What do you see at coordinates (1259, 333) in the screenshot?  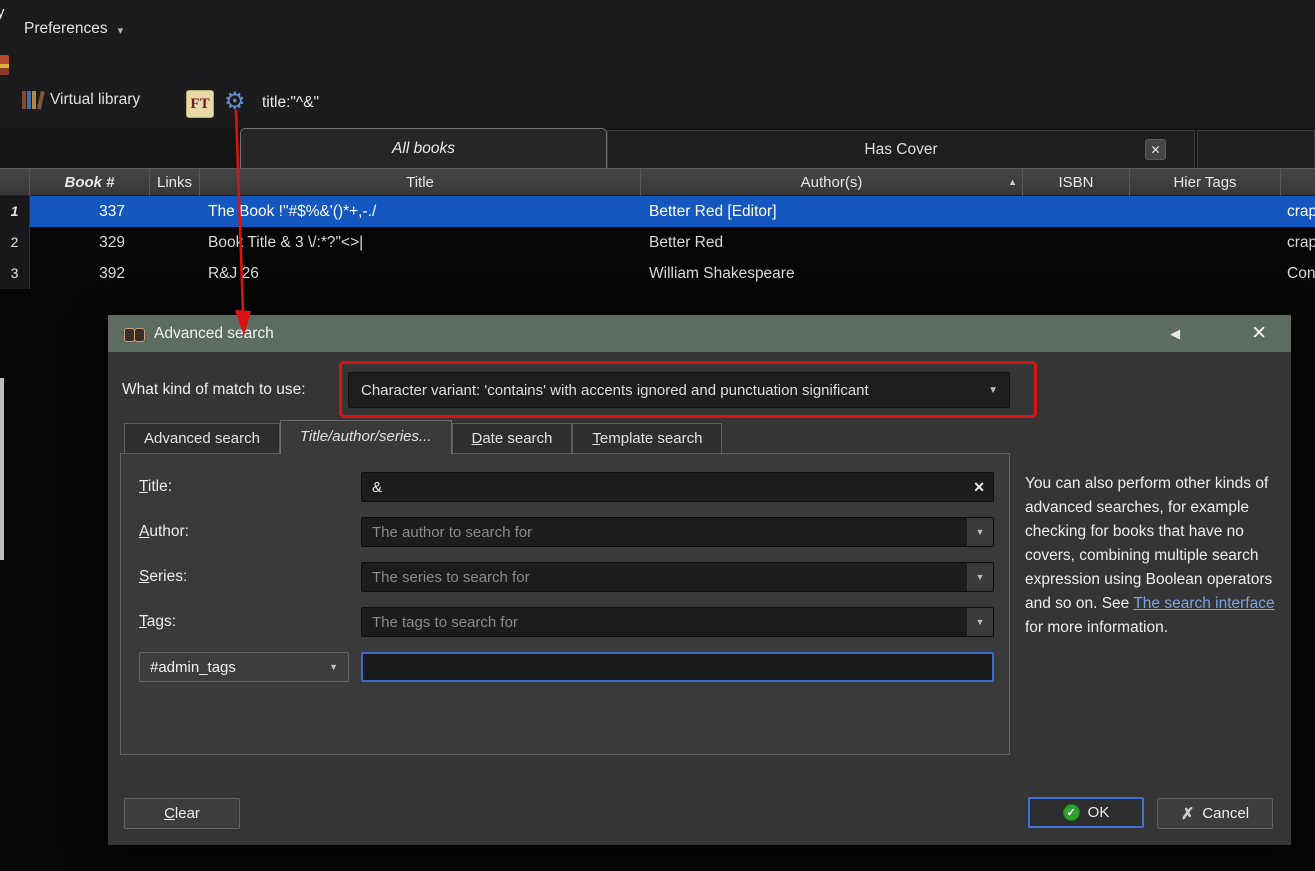 I see `dialog-close-button: ✕` at bounding box center [1259, 333].